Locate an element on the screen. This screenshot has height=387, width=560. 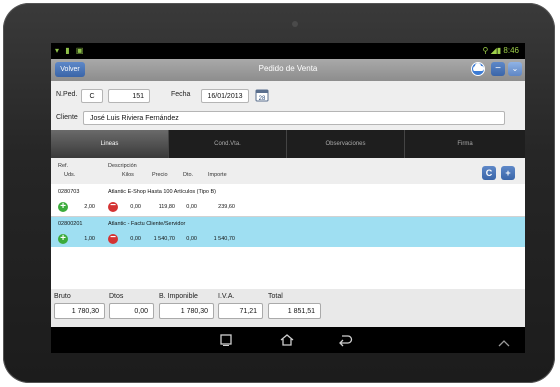
base-value: 1 780,30 is located at coordinates (186, 311).